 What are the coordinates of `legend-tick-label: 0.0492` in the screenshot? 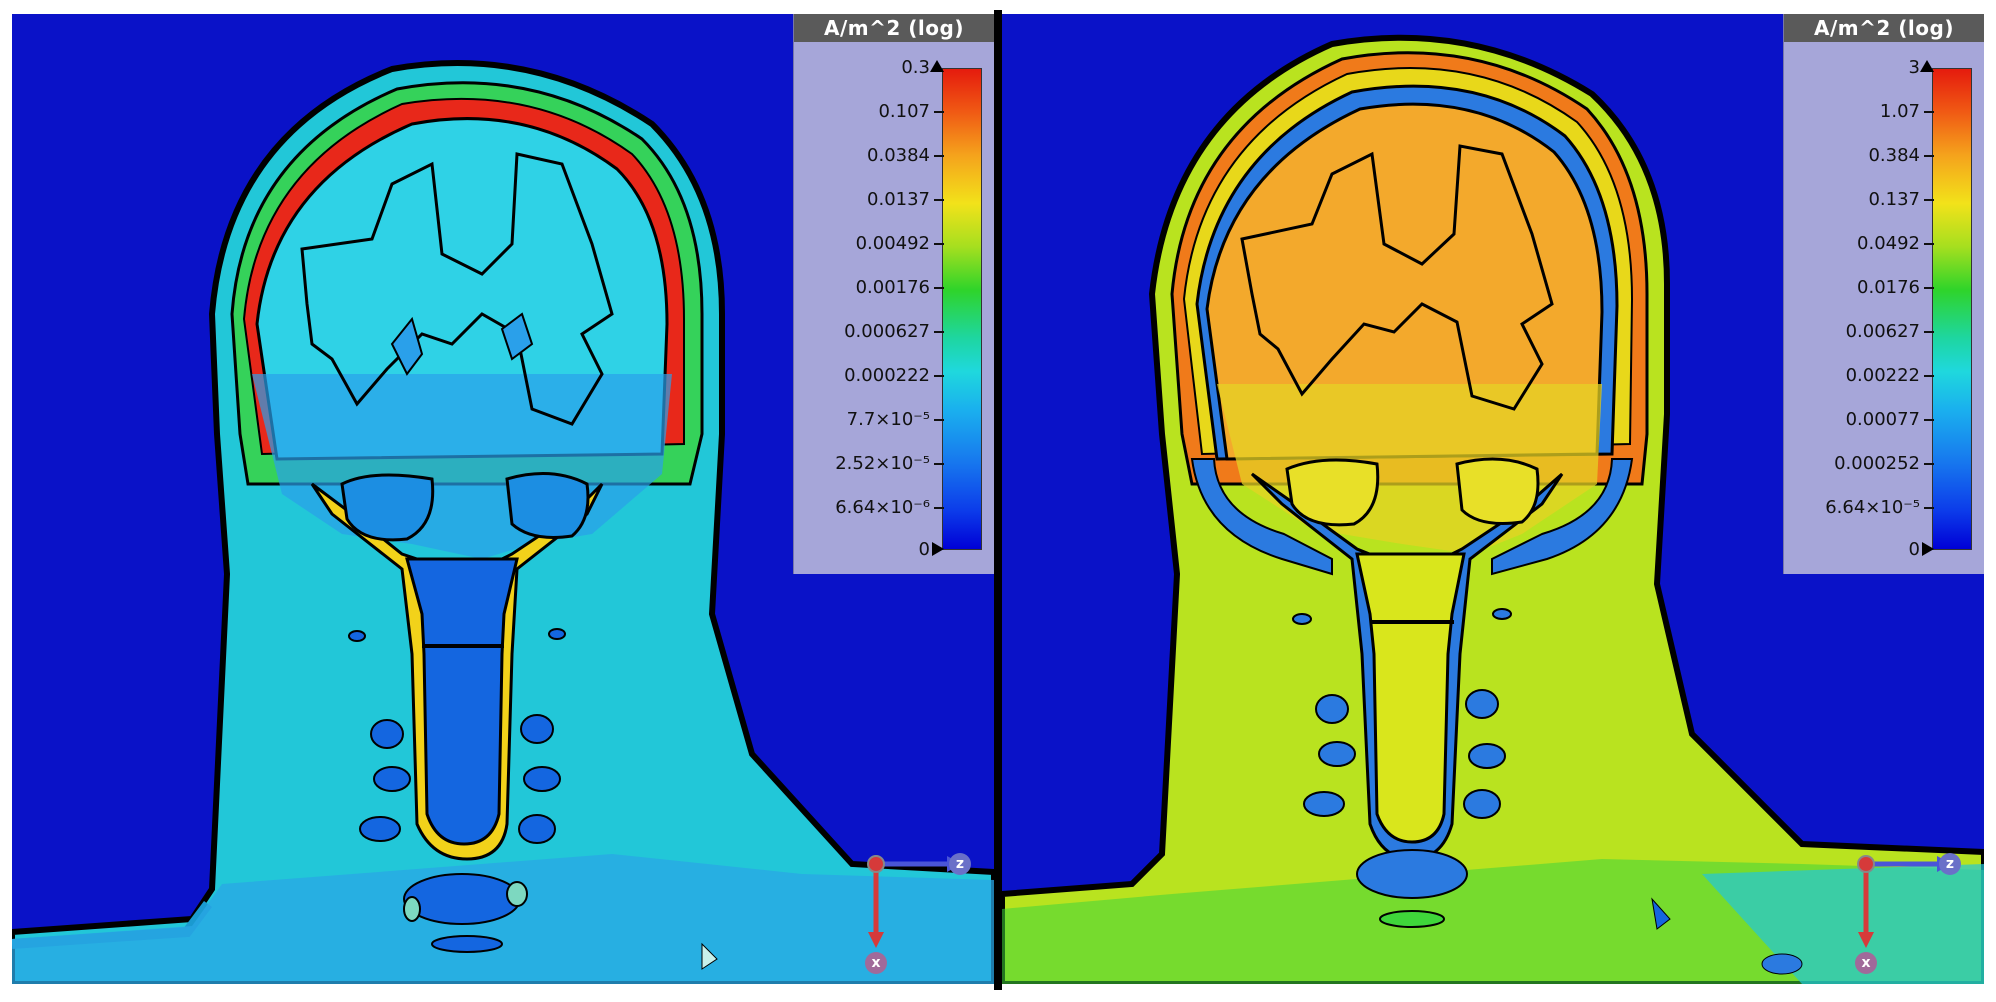 It's located at (1888, 243).